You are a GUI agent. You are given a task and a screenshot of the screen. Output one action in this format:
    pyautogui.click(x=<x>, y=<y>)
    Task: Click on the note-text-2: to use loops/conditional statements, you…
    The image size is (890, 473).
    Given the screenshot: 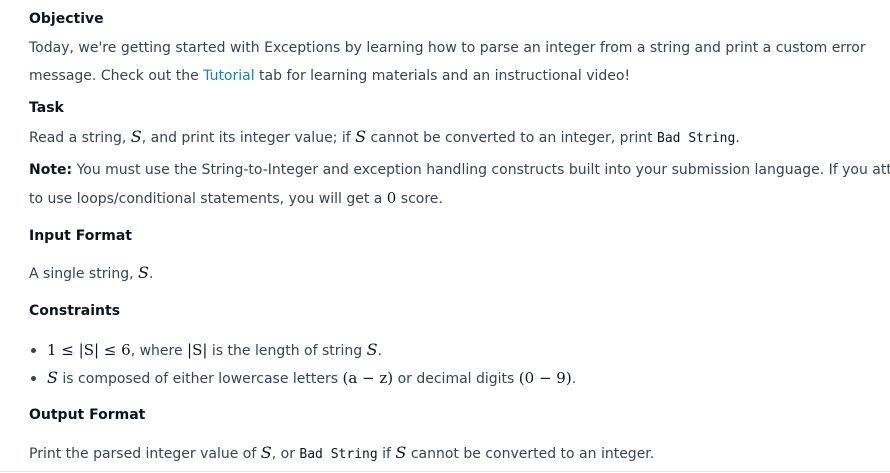 What is the action you would take?
    pyautogui.click(x=208, y=199)
    